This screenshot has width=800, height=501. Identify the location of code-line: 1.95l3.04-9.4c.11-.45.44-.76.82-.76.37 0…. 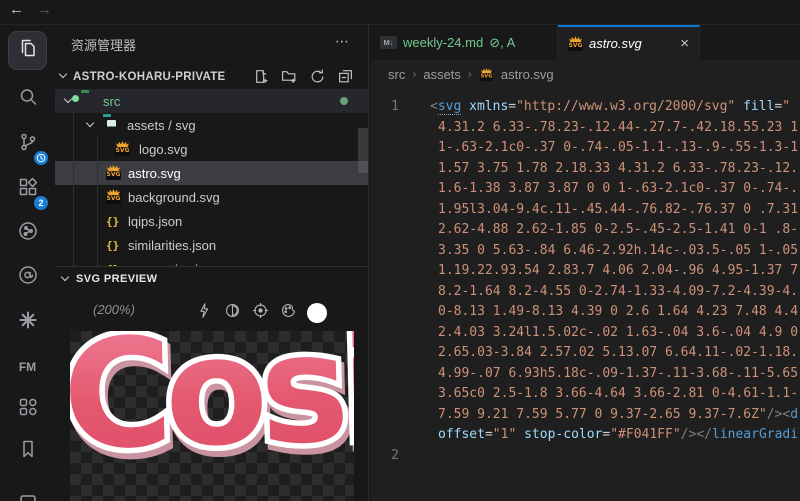
(585, 210).